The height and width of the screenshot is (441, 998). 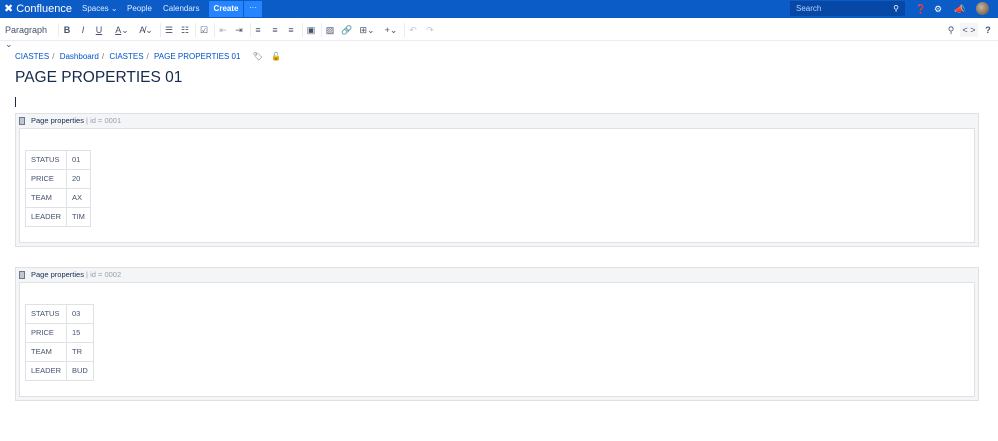 I want to click on properties-table: STATUS 03 PRICE 15 TEAM TR LEADER BUD, so click(x=59, y=342).